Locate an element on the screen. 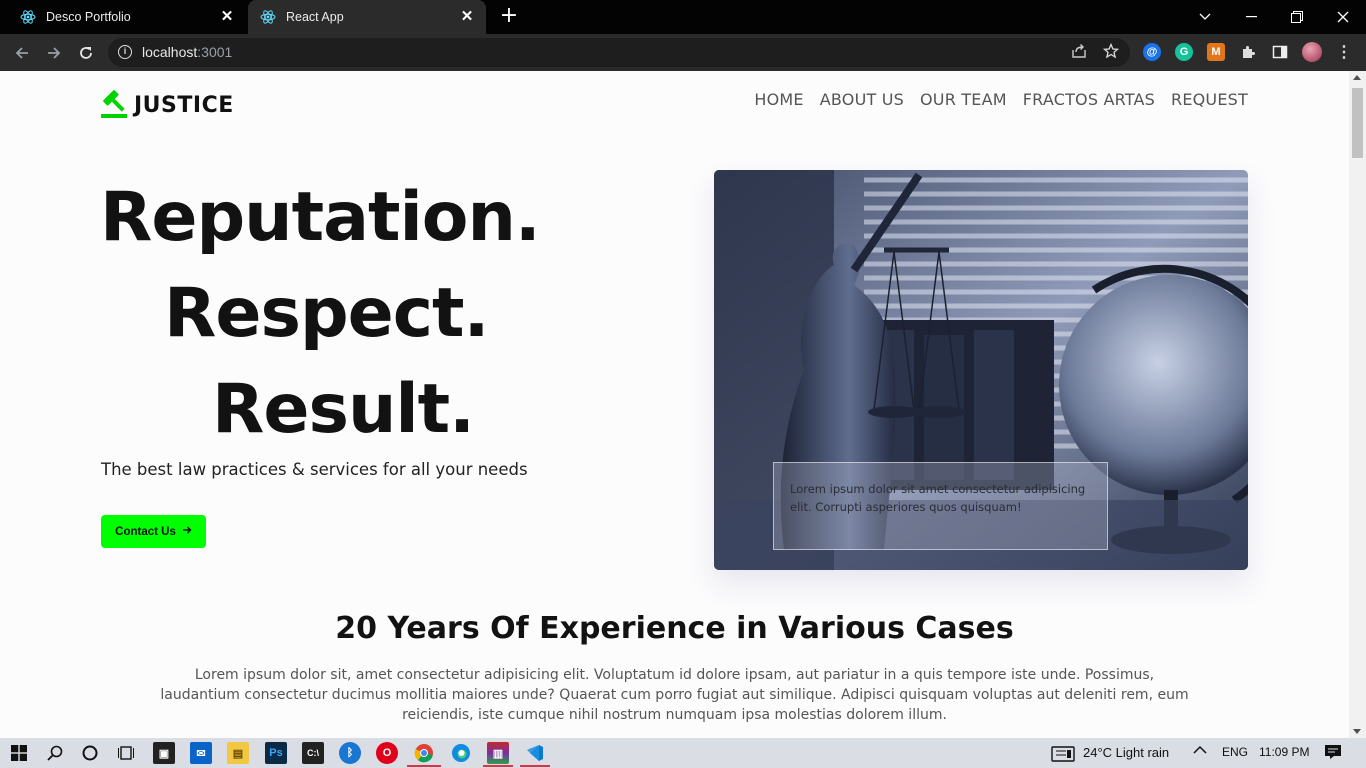  address-bar: i localhost:3001 is located at coordinates (619, 52).